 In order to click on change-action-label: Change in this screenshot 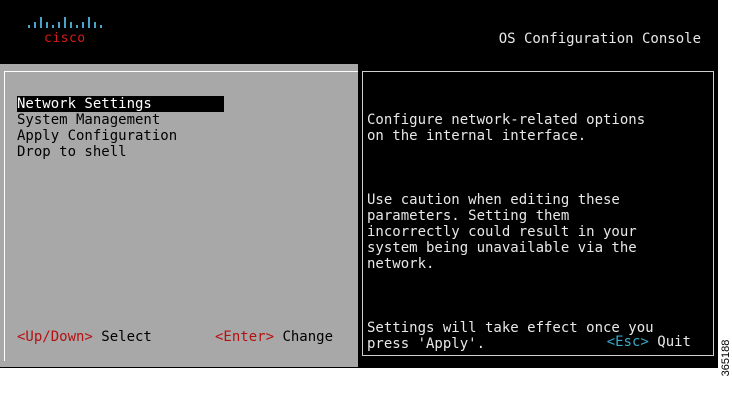, I will do `click(304, 337)`.